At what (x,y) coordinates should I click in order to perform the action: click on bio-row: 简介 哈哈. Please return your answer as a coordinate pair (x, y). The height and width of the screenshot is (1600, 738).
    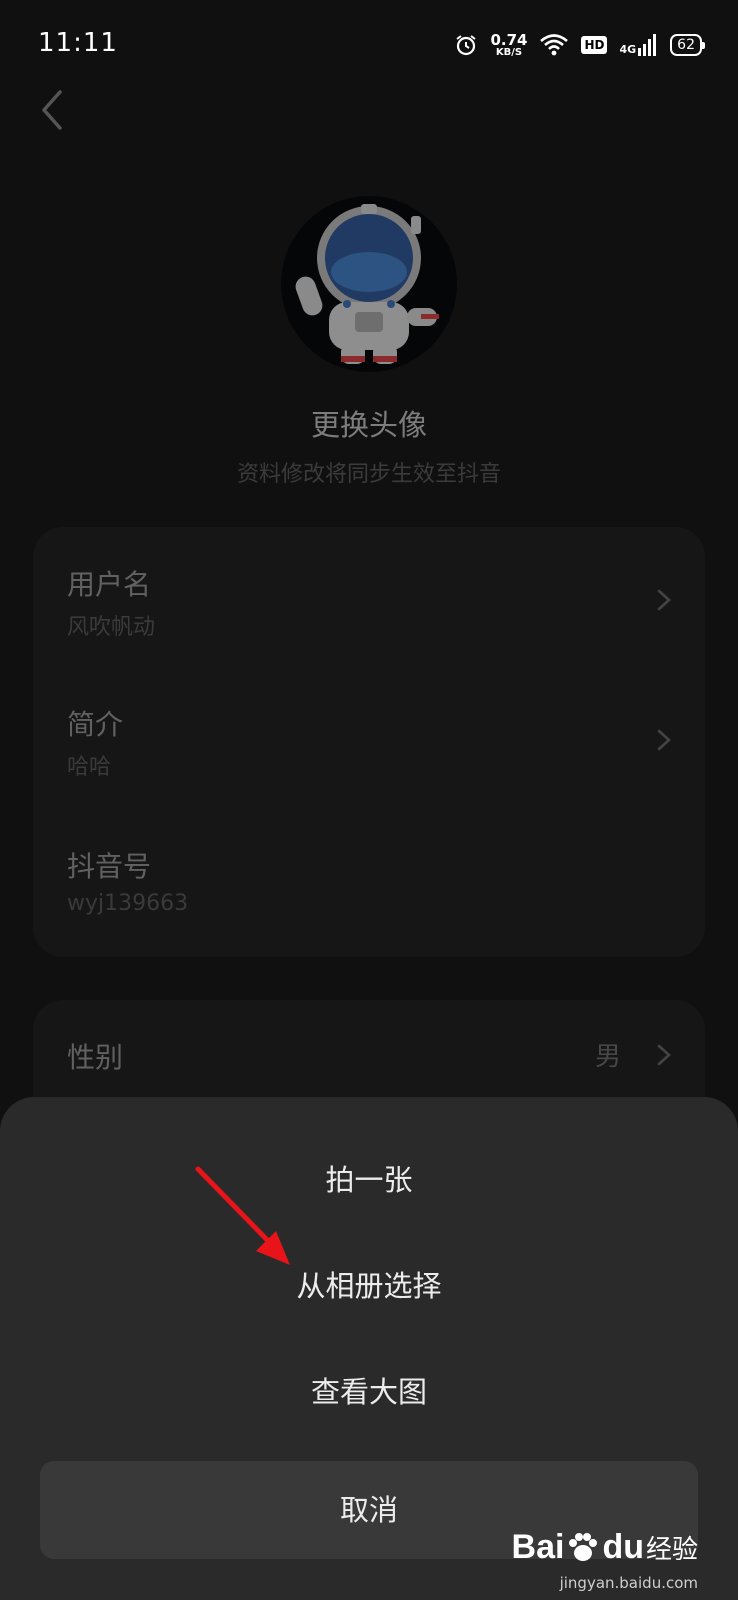
    Looking at the image, I should click on (369, 742).